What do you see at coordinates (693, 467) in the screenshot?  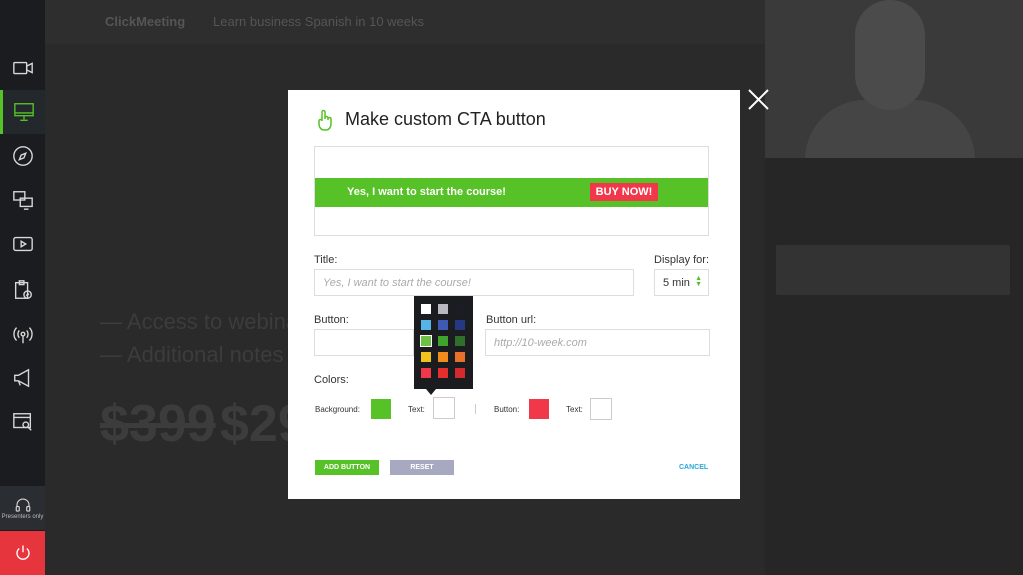 I see `cancel-button: CANCEL` at bounding box center [693, 467].